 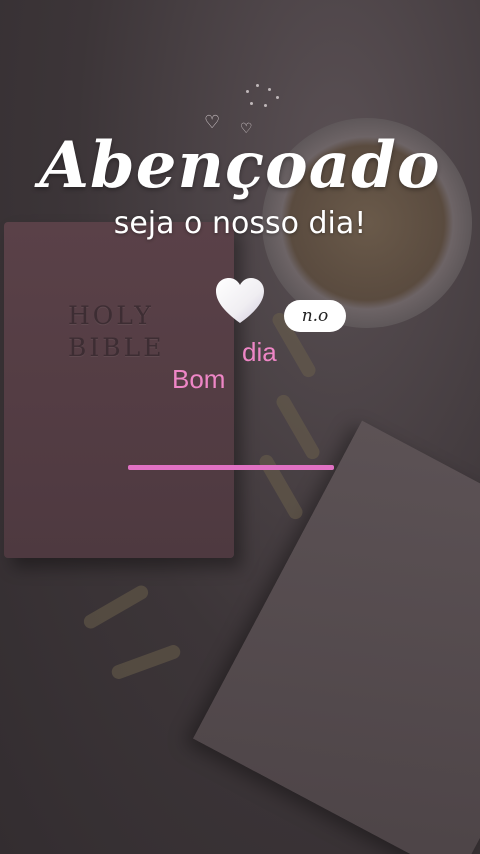 I want to click on sparkle-dots-icon, so click(x=262, y=97).